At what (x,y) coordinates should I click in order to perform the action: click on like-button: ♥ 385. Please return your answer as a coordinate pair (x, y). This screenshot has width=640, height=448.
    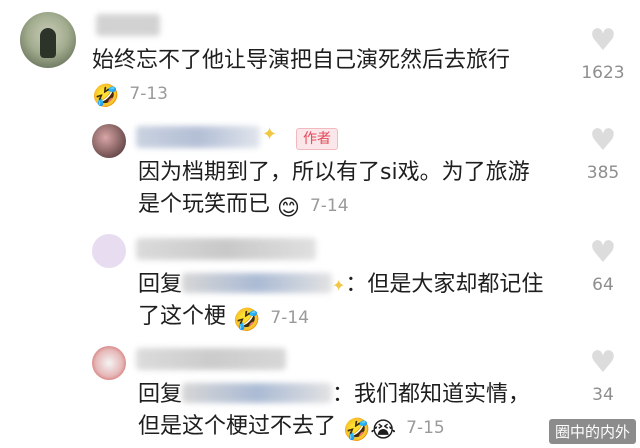
    Looking at the image, I should click on (603, 155).